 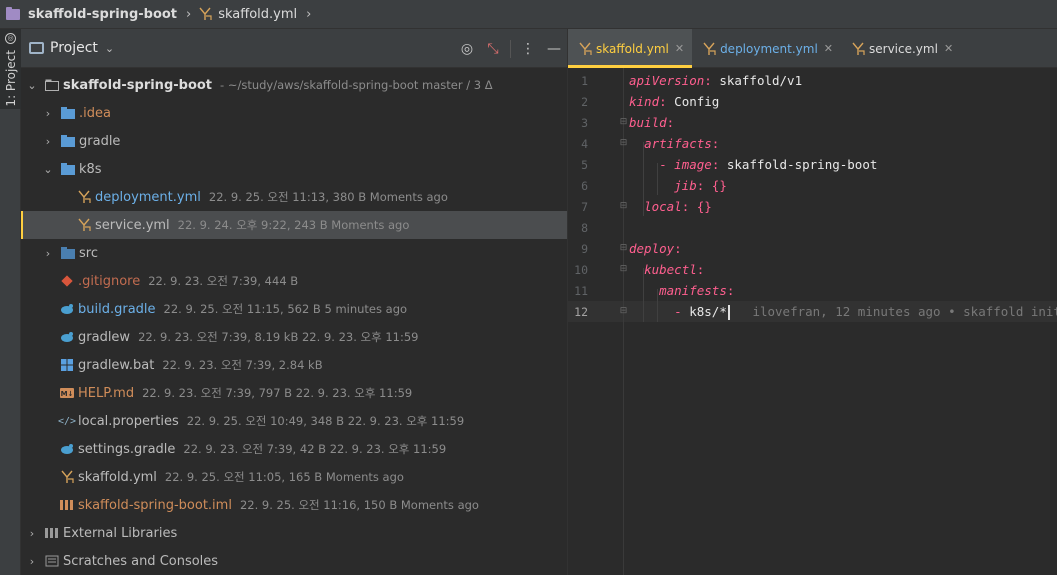 What do you see at coordinates (117, 309) in the screenshot?
I see `tree-item-label: build.gradle` at bounding box center [117, 309].